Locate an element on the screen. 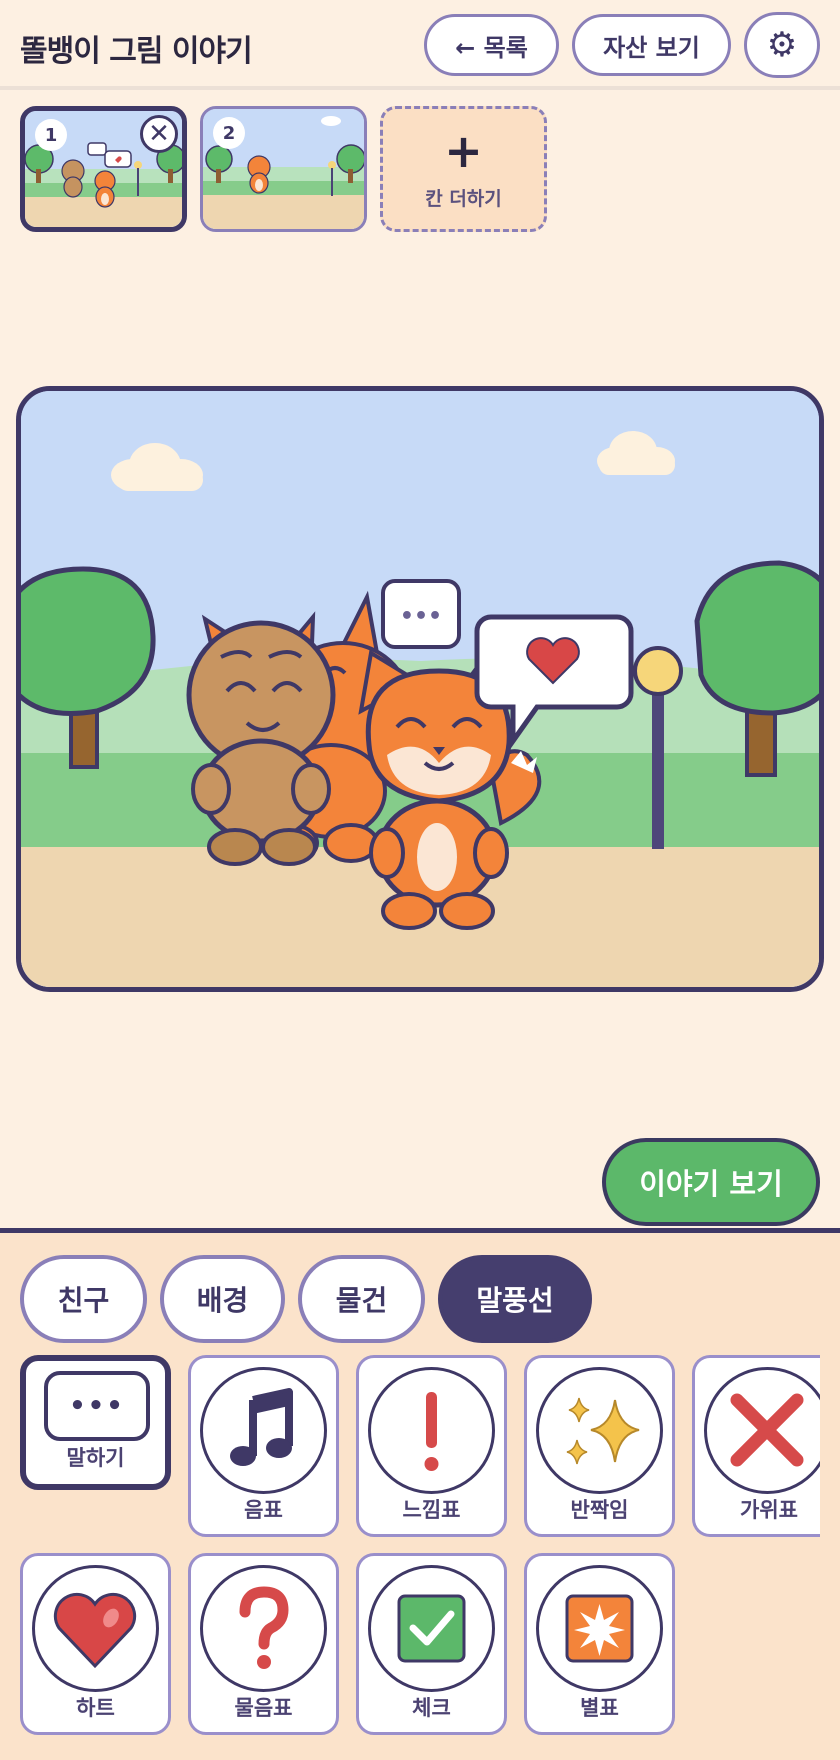 The image size is (840, 1760). page-thumbnail-2: 2 is located at coordinates (283, 169).